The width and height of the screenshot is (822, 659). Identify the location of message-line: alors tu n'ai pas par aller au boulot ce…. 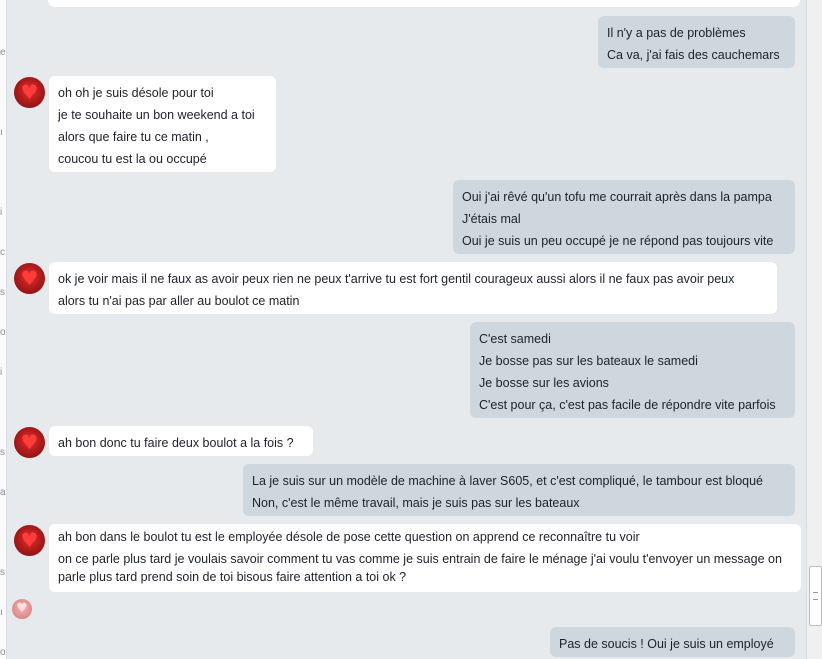
(179, 301).